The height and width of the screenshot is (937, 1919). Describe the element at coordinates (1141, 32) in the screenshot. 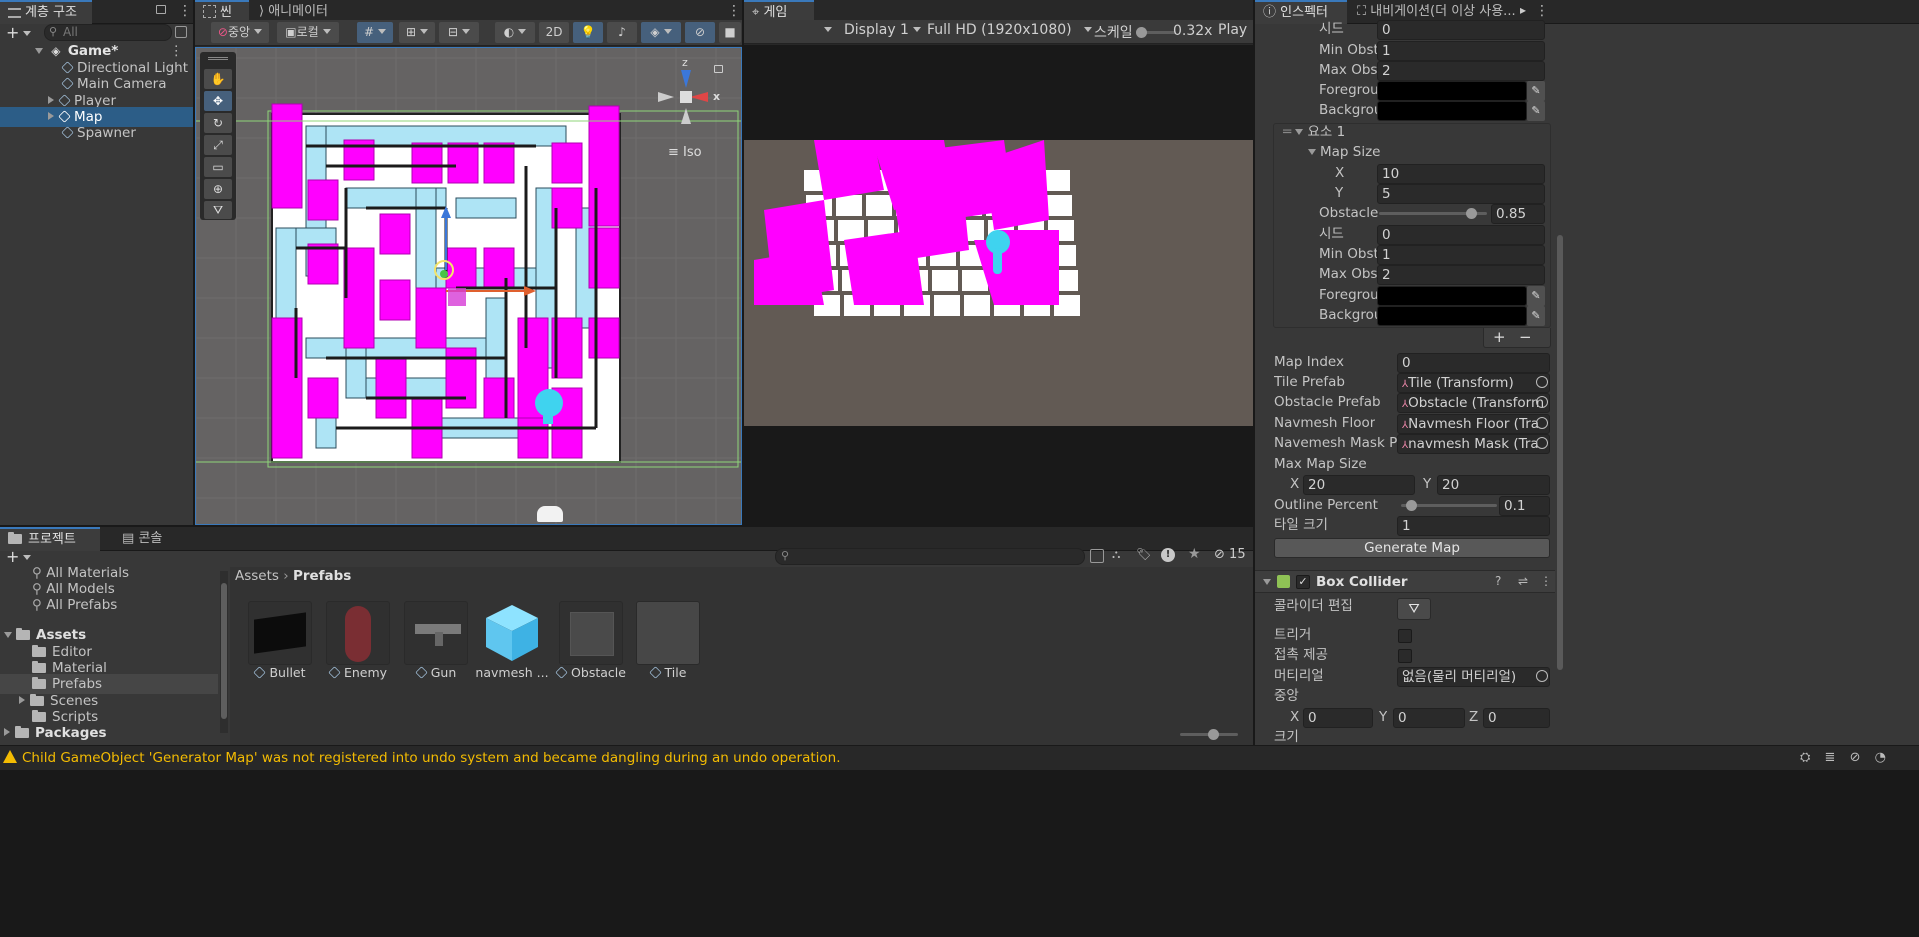

I see `scale-slider-knob` at that location.